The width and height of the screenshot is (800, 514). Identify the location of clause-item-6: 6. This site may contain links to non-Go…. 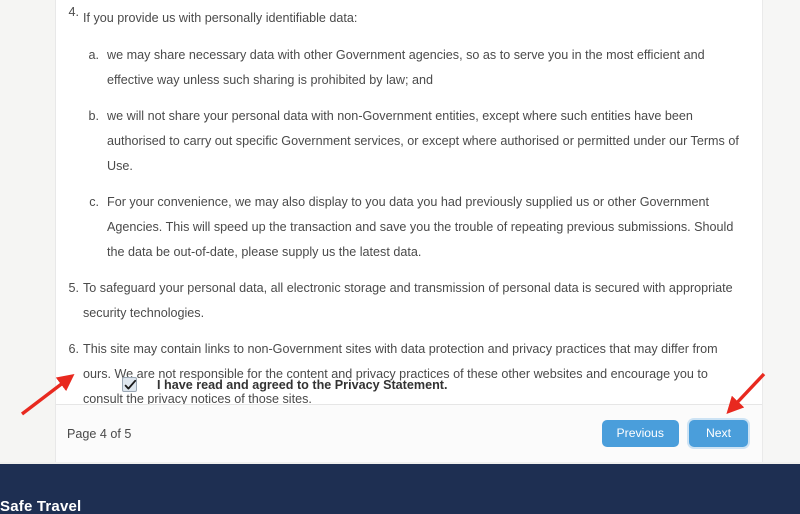
(409, 370).